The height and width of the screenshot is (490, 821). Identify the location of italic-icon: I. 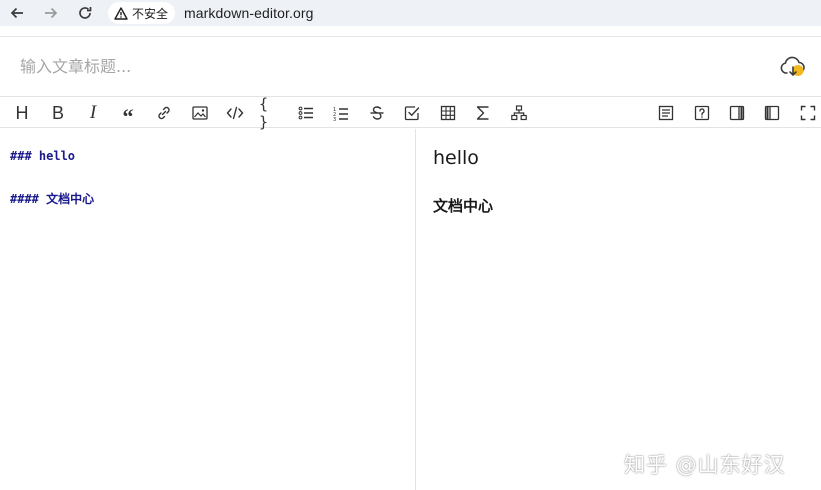
(93, 112).